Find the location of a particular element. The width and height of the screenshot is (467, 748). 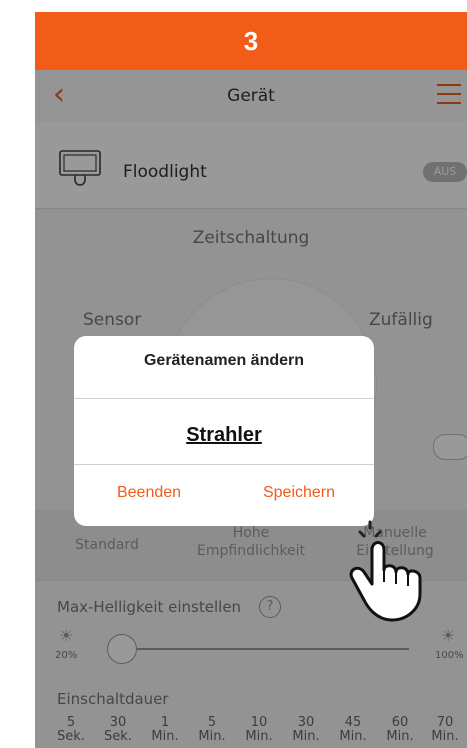

step-number: 3 is located at coordinates (251, 40).